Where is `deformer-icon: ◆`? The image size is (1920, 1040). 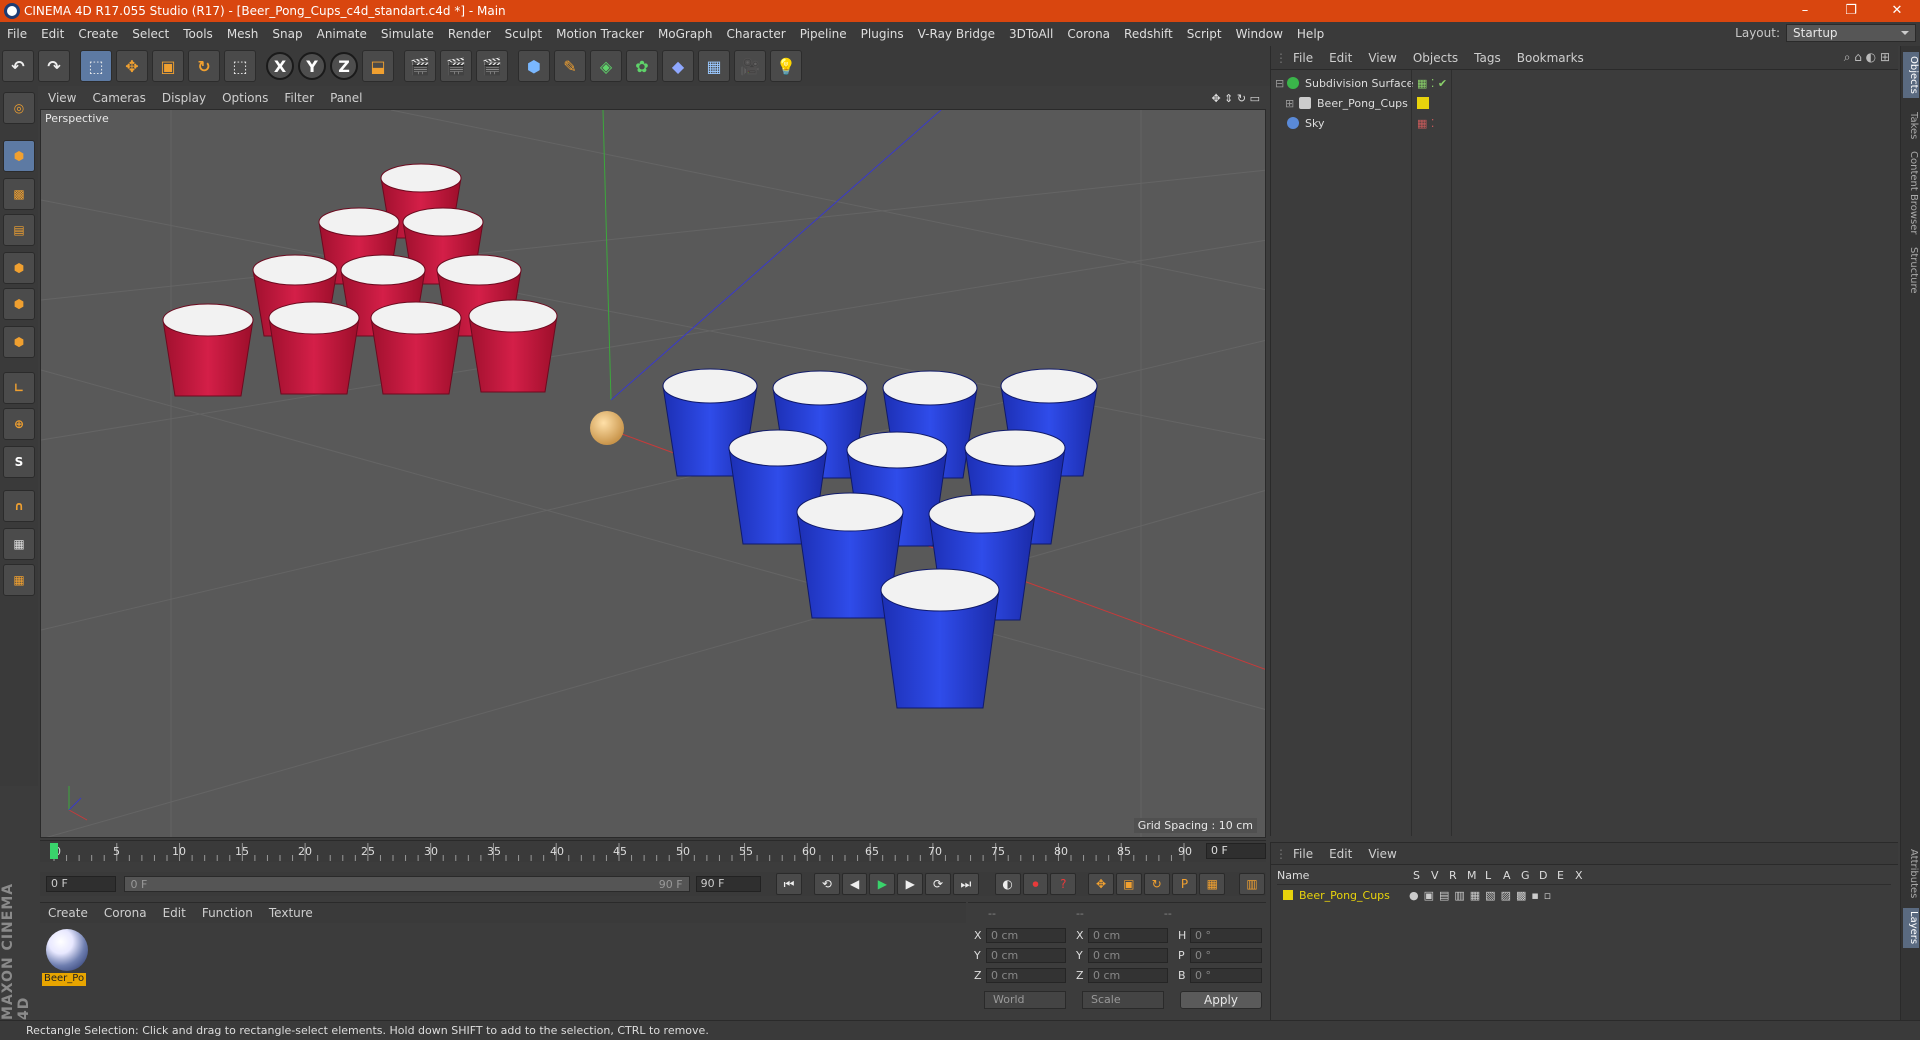 deformer-icon: ◆ is located at coordinates (678, 66).